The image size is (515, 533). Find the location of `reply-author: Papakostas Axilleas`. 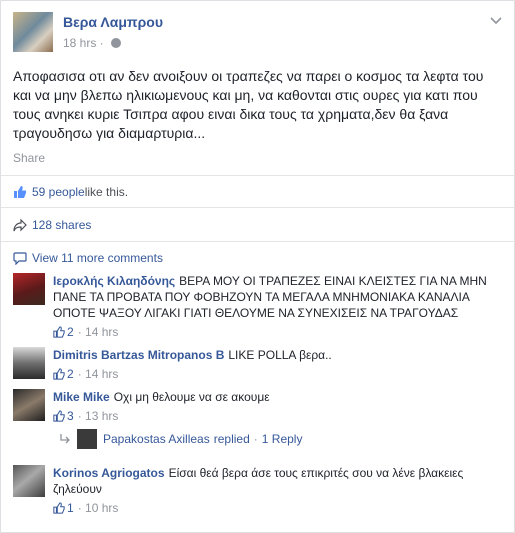

reply-author: Papakostas Axilleas is located at coordinates (156, 439).